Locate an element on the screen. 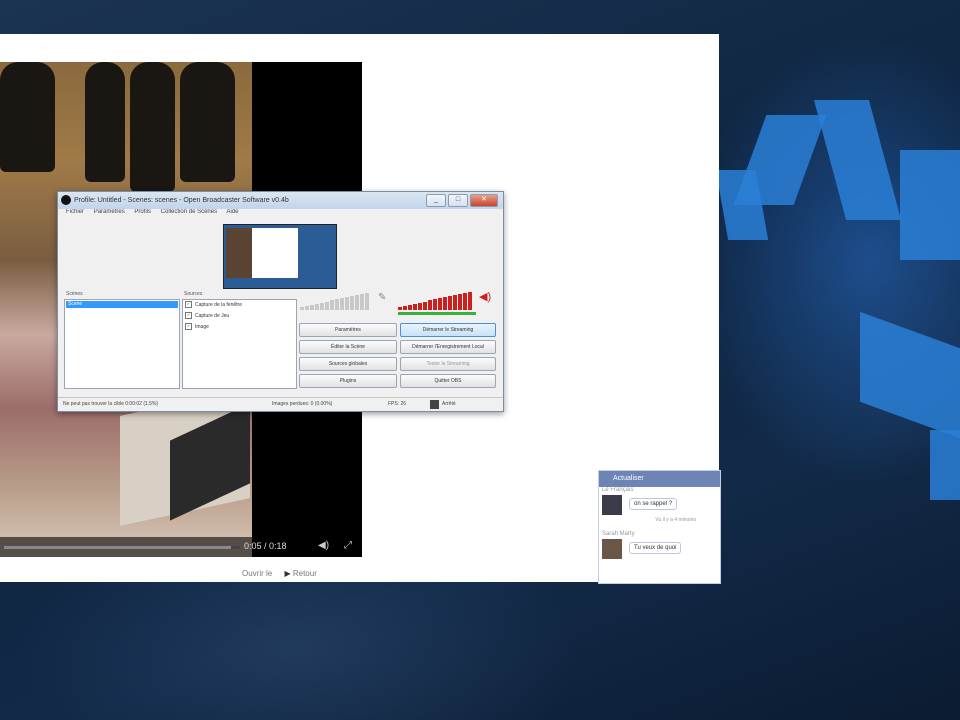  settings-button: Paramètres is located at coordinates (348, 330).